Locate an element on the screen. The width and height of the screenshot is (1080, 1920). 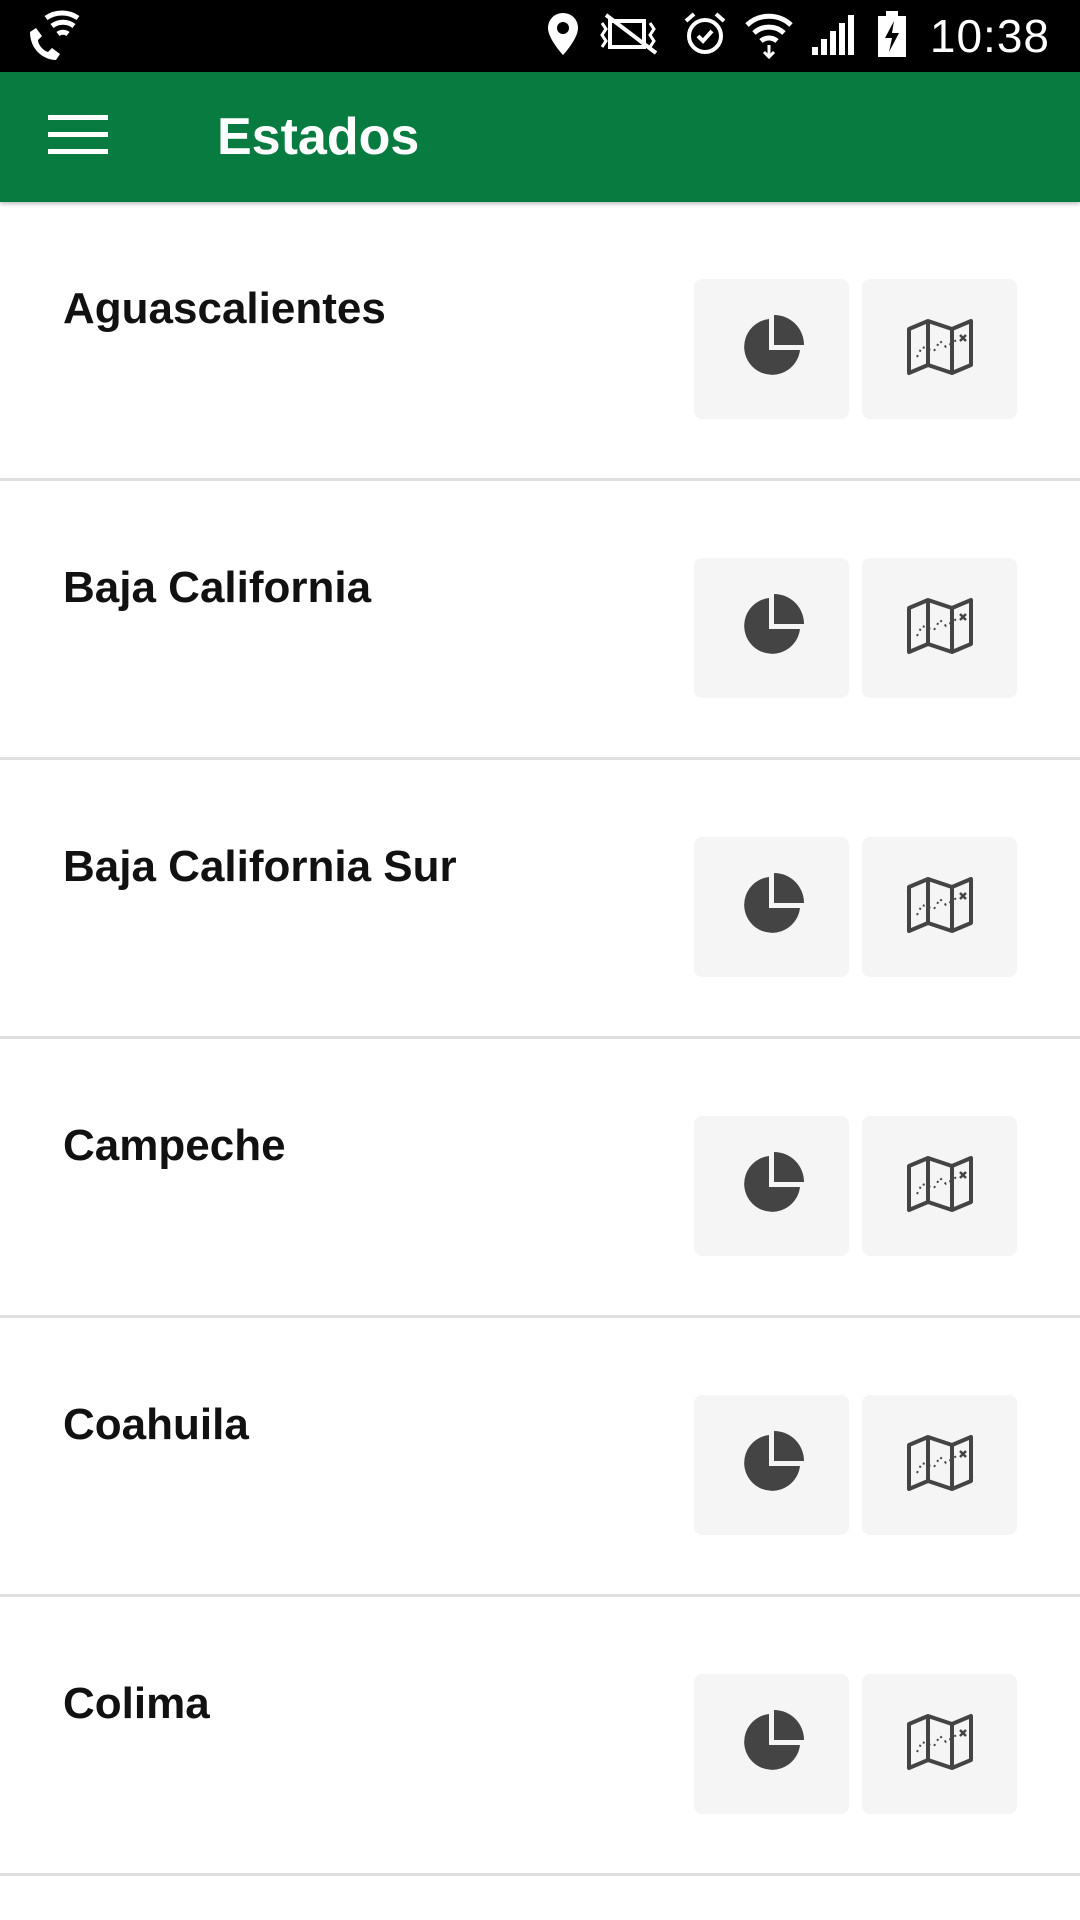
state-name: Coahuila is located at coordinates (156, 1425).